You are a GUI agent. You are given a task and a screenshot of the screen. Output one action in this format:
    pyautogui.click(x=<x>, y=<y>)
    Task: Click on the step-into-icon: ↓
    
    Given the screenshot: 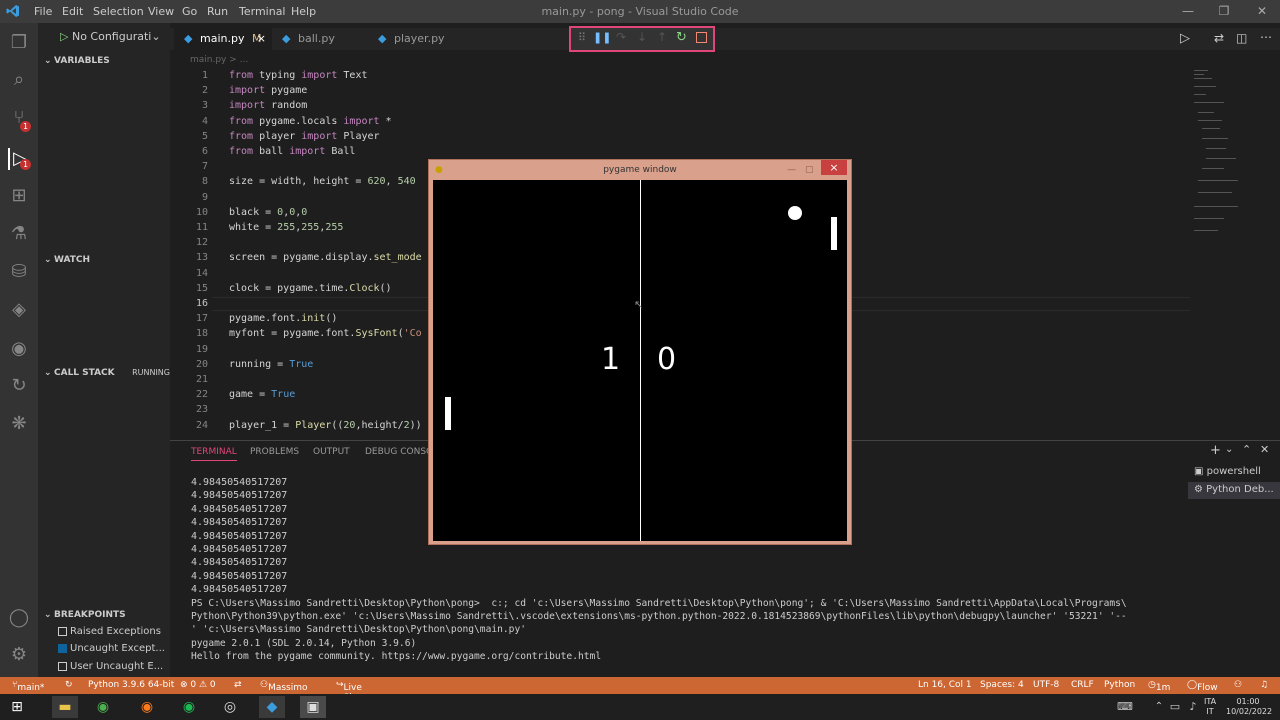 What is the action you would take?
    pyautogui.click(x=642, y=37)
    